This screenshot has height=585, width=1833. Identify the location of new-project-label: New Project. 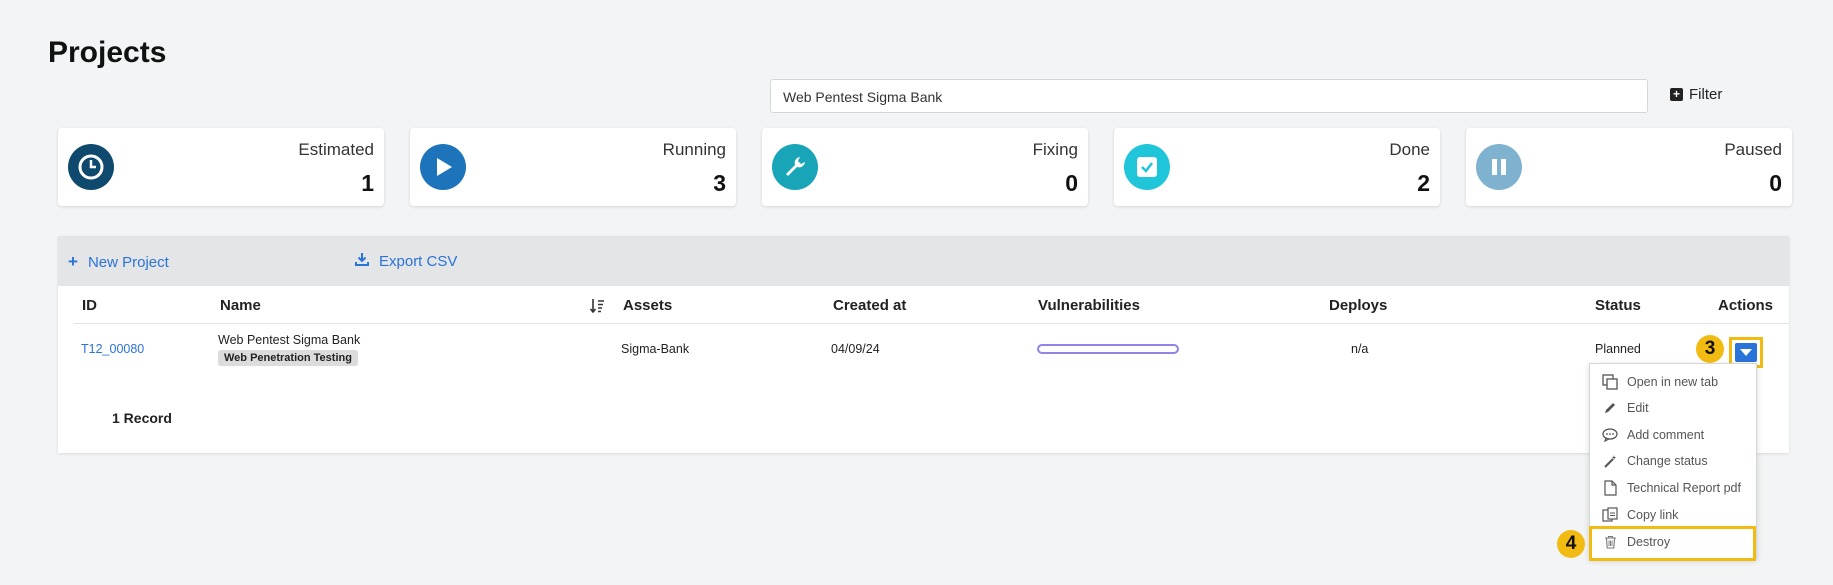
(128, 262).